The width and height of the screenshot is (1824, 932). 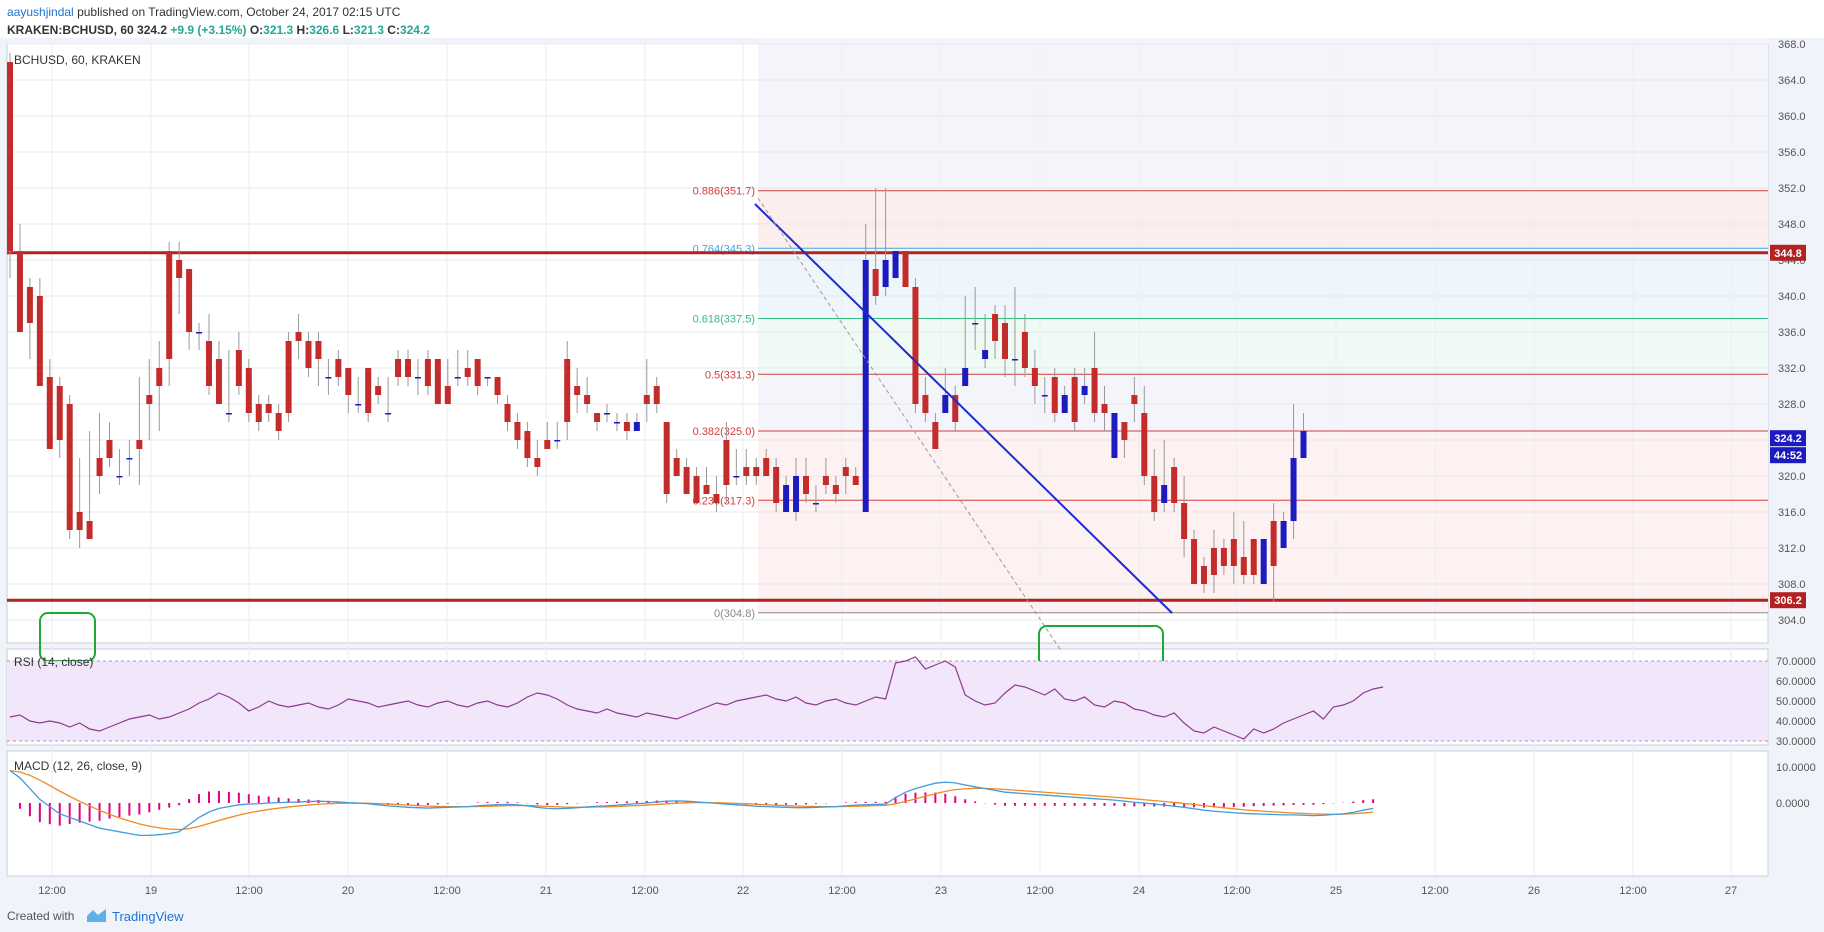 I want to click on price-badge-label: 44:52, so click(x=1788, y=456).